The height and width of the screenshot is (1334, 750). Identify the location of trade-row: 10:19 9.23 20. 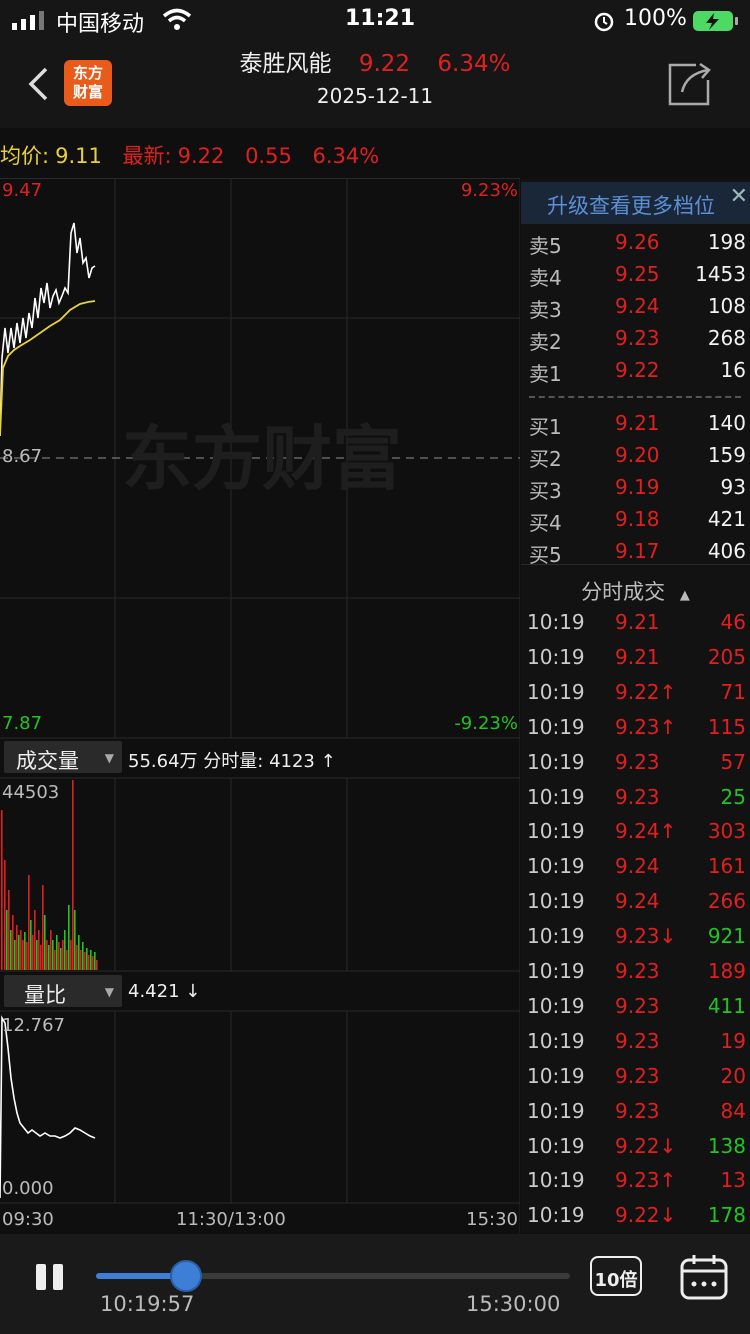
(635, 1081).